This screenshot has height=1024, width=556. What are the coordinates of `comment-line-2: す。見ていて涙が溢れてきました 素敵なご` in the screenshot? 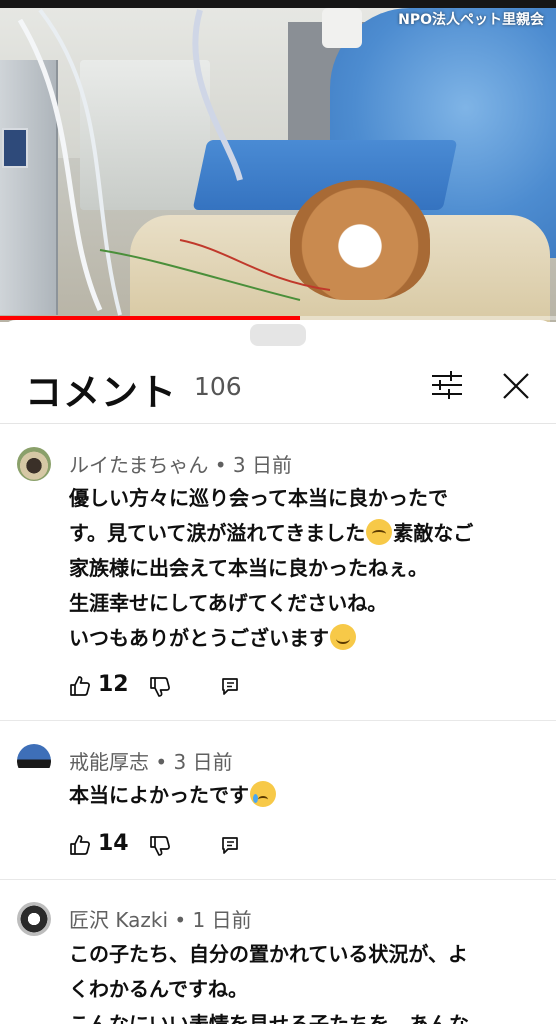 It's located at (304, 533).